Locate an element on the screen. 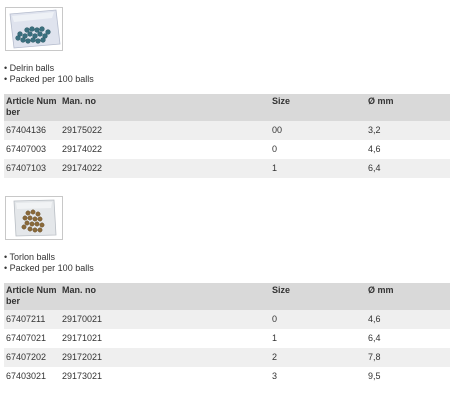 The width and height of the screenshot is (450, 404). cell-article-number: 67404136 is located at coordinates (32, 130).